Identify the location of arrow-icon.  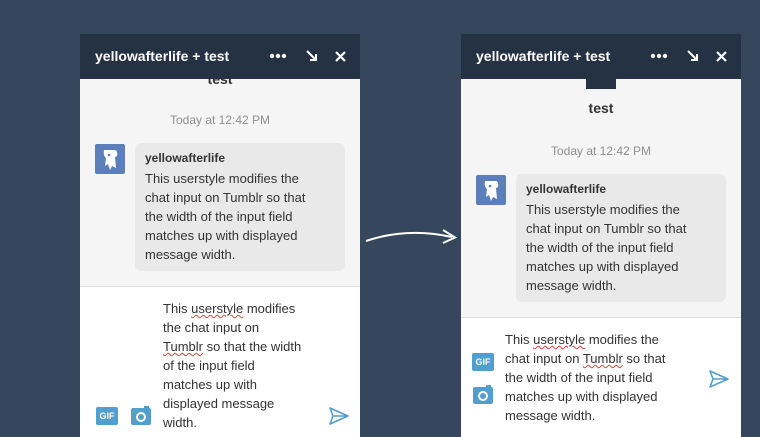
(412, 240).